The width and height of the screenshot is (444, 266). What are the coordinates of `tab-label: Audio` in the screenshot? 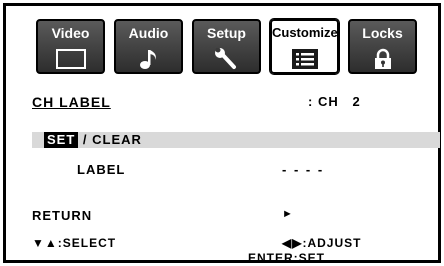 It's located at (148, 33).